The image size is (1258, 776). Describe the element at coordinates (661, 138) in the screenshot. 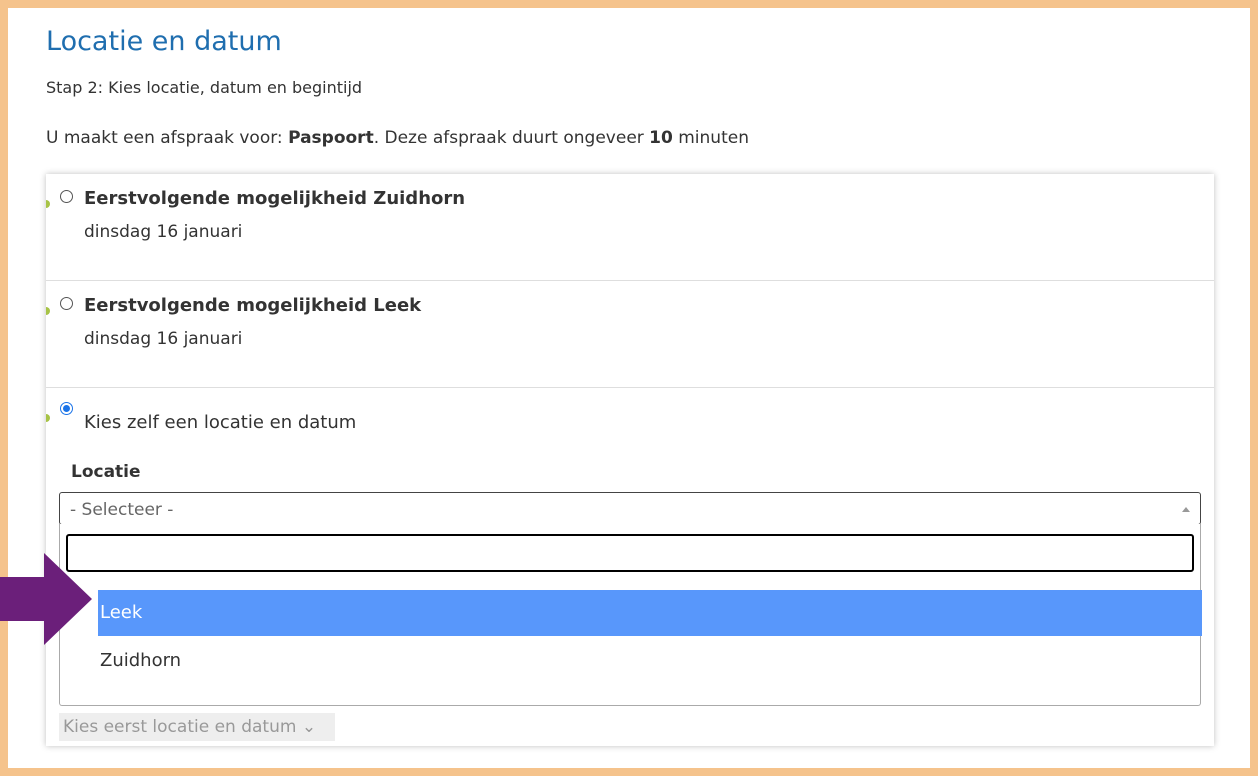

I see `duration-value: 10` at that location.